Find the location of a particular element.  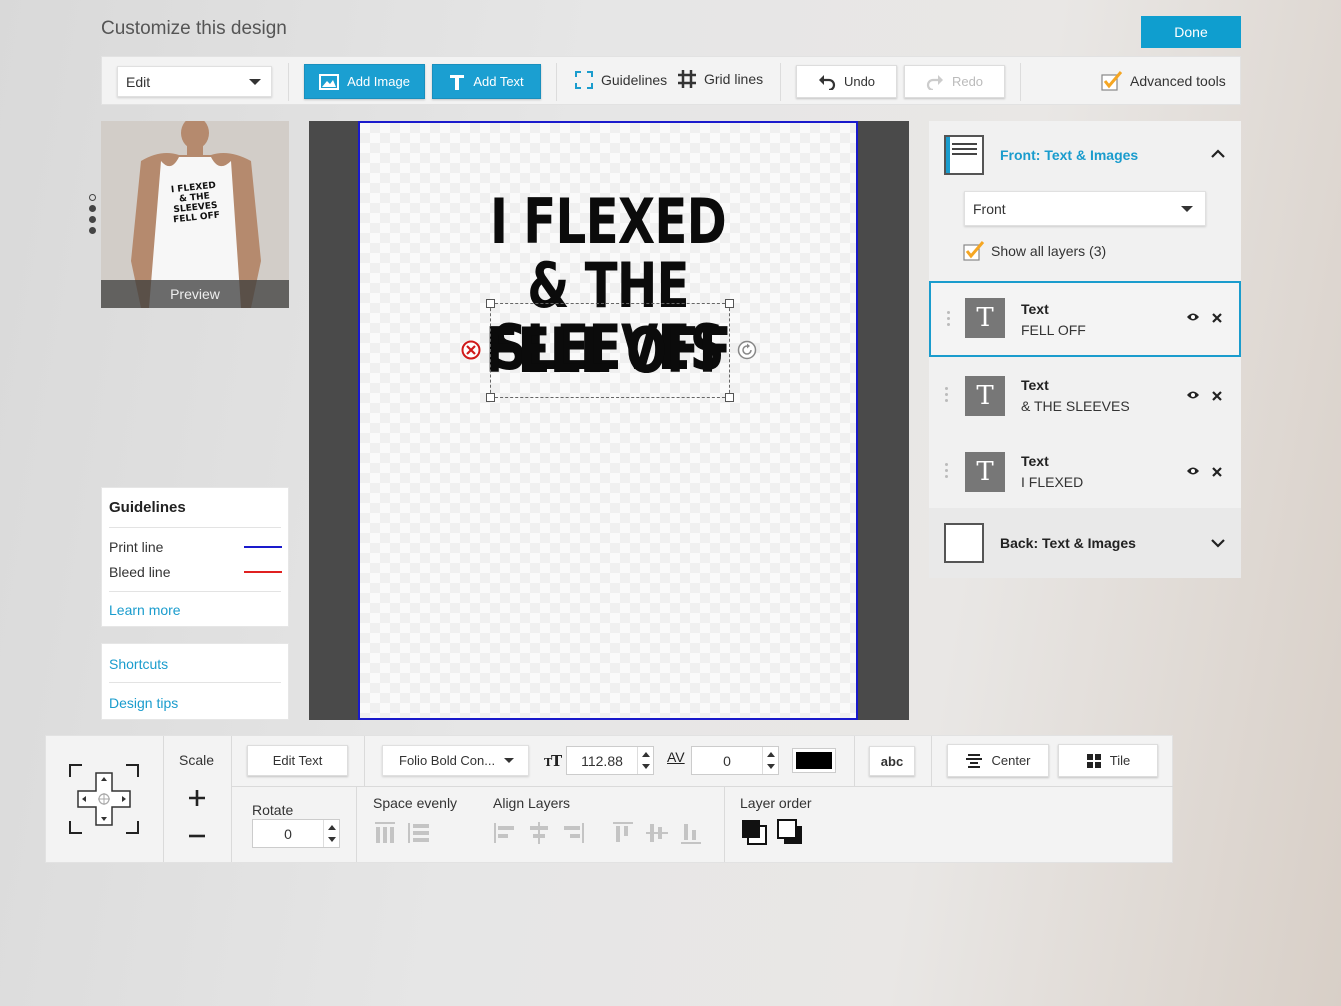

edit-text-button: Edit Text is located at coordinates (297, 760).